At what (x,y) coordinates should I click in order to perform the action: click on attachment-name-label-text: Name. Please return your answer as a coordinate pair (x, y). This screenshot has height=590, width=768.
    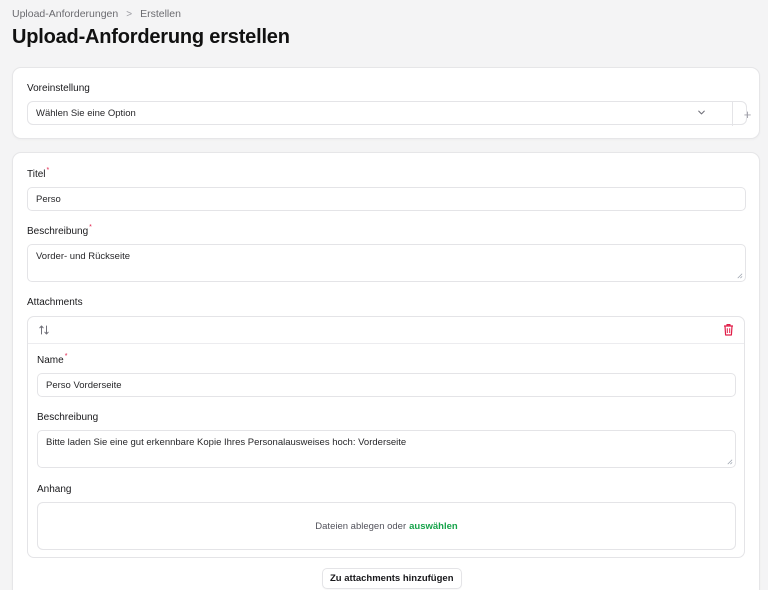
    Looking at the image, I should click on (50, 360).